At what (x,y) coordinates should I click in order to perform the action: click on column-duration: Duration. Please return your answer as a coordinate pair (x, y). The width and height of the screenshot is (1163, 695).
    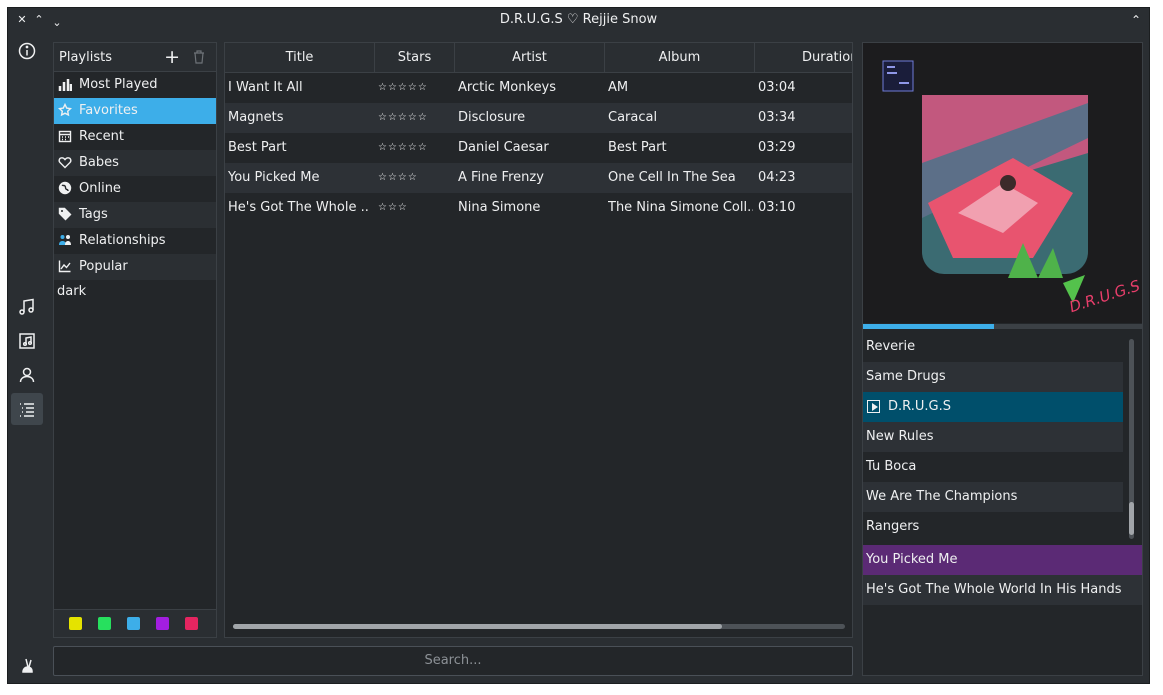
    Looking at the image, I should click on (803, 58).